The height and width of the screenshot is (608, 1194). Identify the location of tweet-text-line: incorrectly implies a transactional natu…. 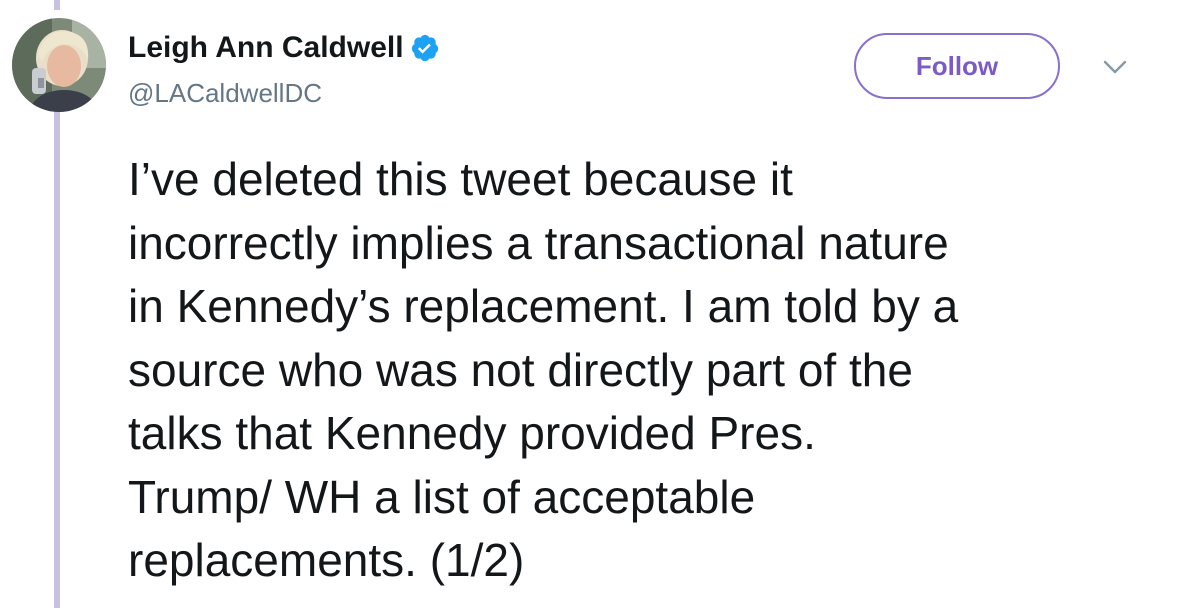
(538, 242).